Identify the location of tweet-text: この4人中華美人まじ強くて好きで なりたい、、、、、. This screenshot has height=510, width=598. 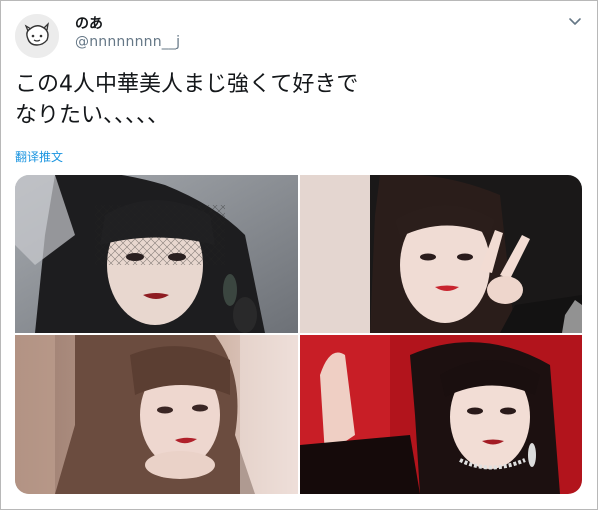
(295, 100).